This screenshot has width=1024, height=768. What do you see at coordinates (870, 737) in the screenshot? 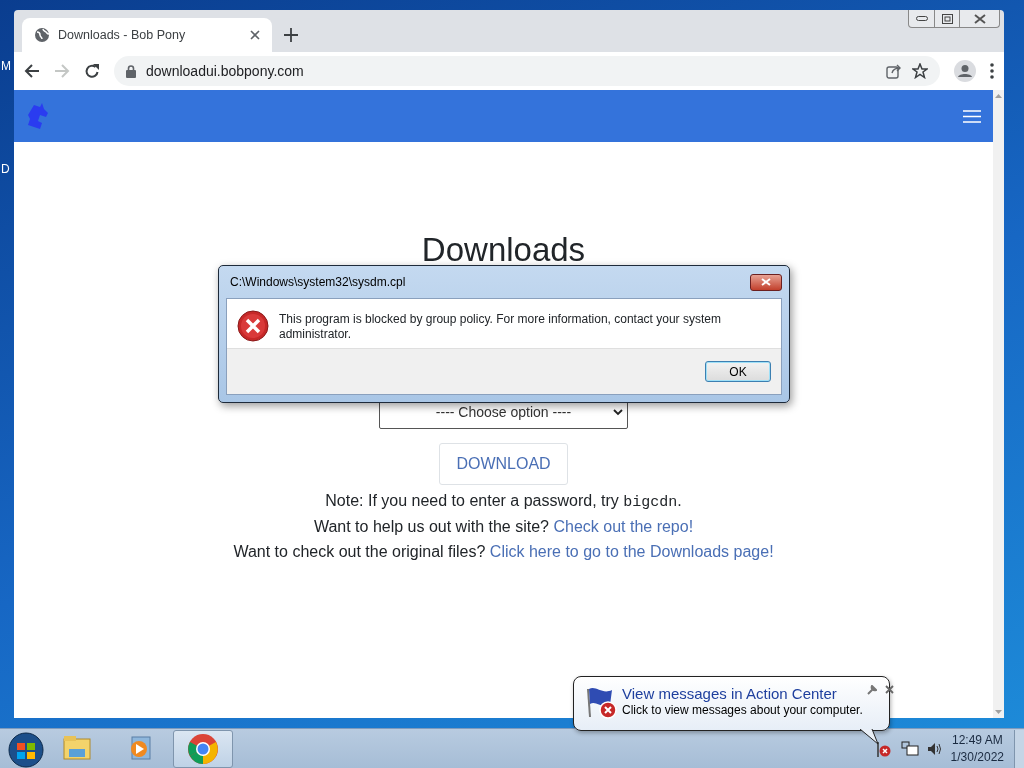
I see `balloon-tail` at bounding box center [870, 737].